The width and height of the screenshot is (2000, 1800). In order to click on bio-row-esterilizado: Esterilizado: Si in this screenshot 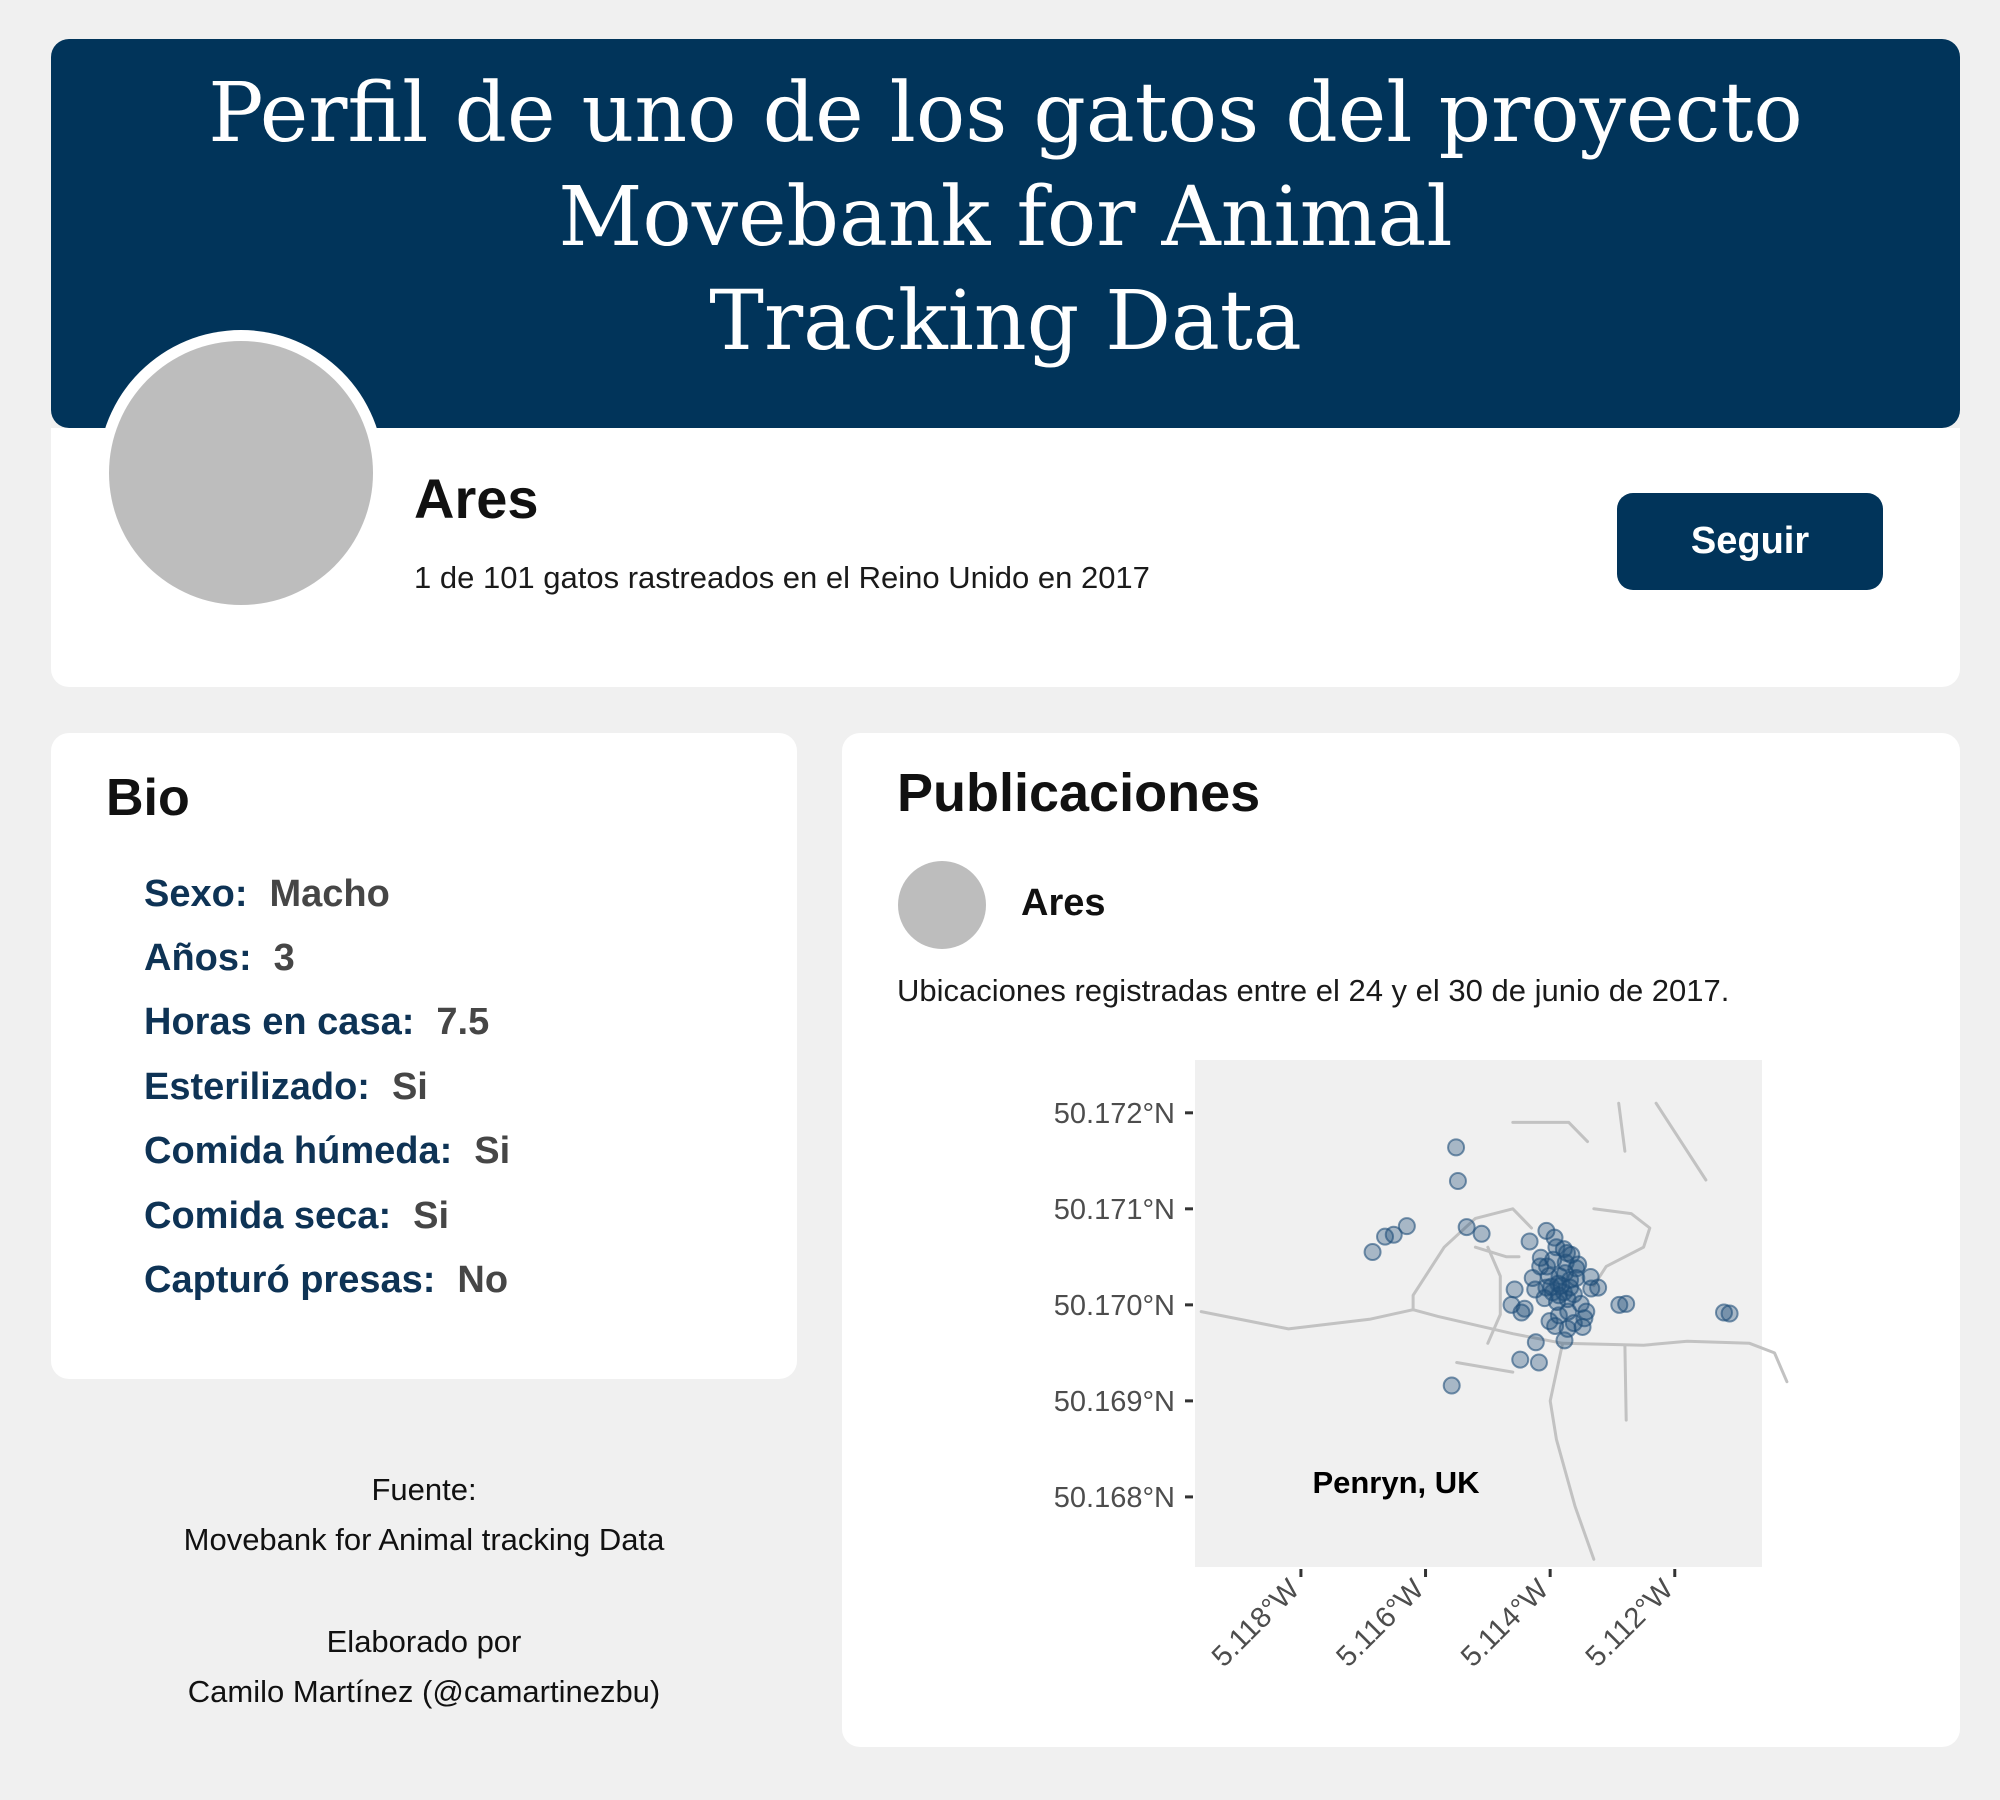, I will do `click(286, 1087)`.